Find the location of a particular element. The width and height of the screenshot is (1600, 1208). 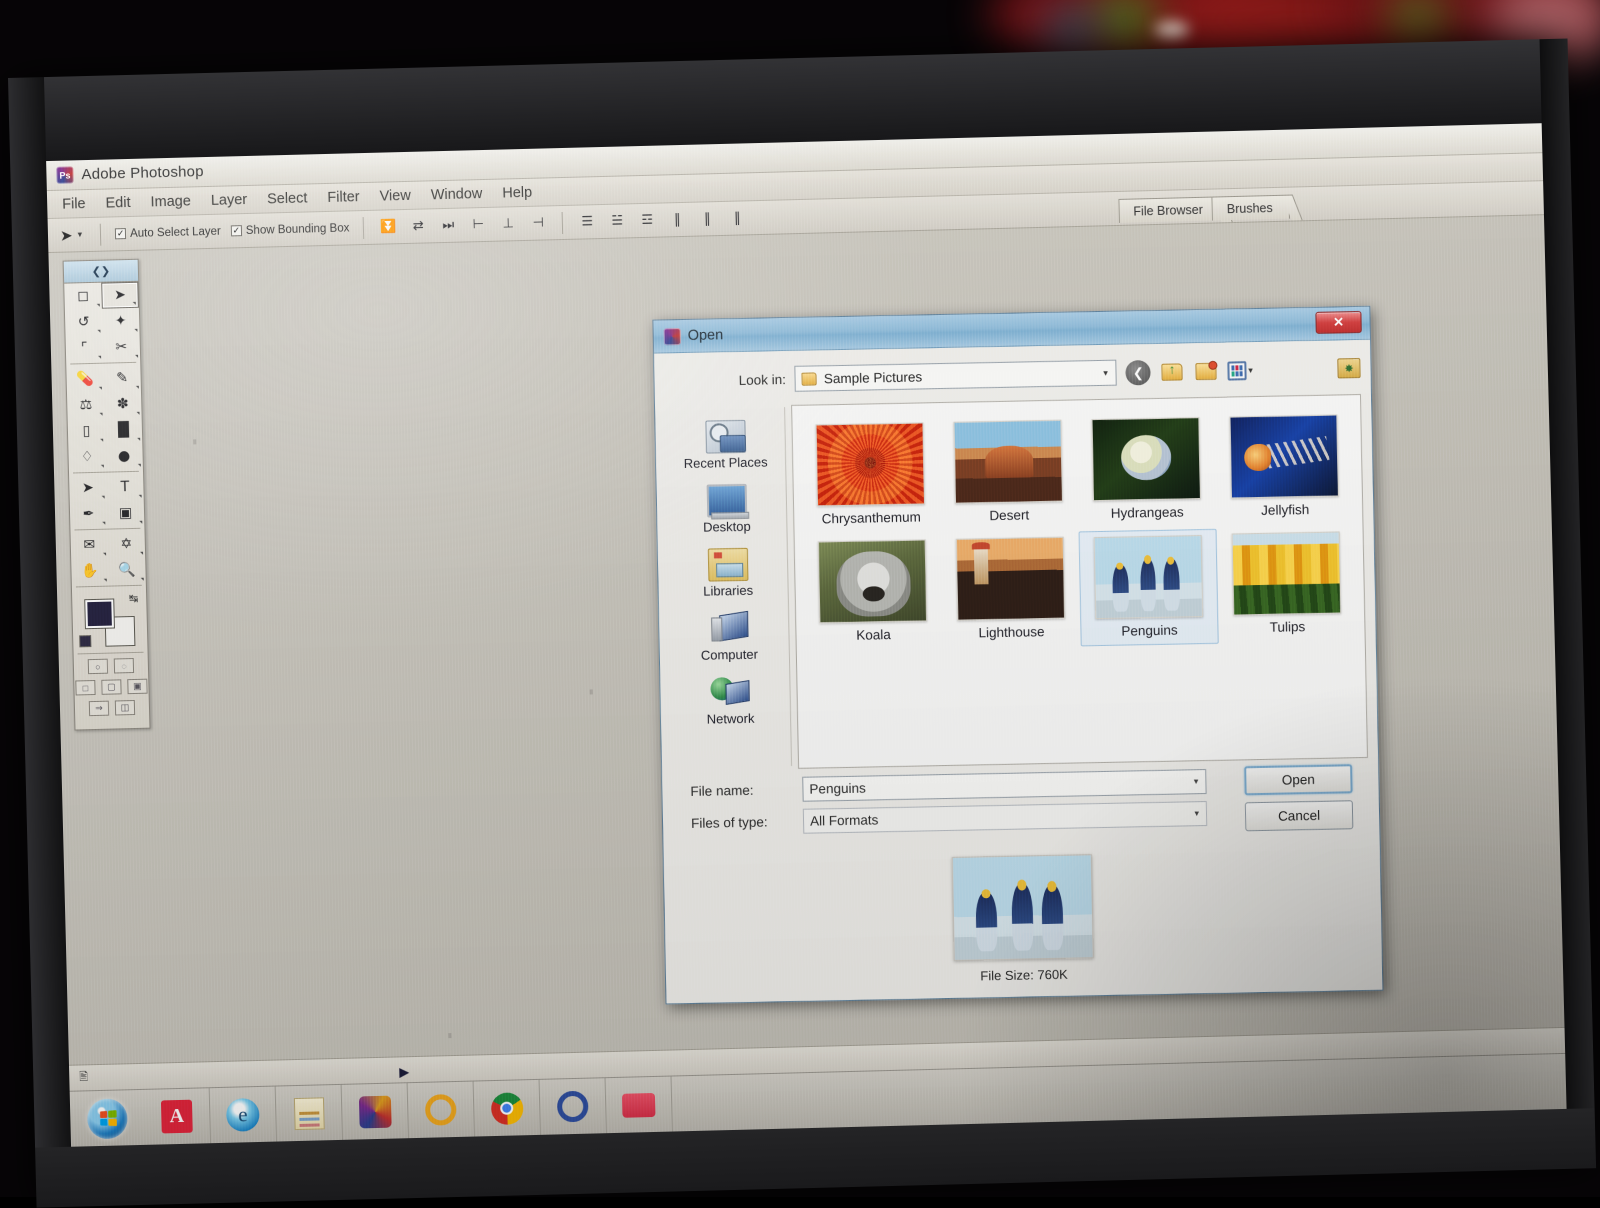

color-swatches: ↹ is located at coordinates (110, 620).